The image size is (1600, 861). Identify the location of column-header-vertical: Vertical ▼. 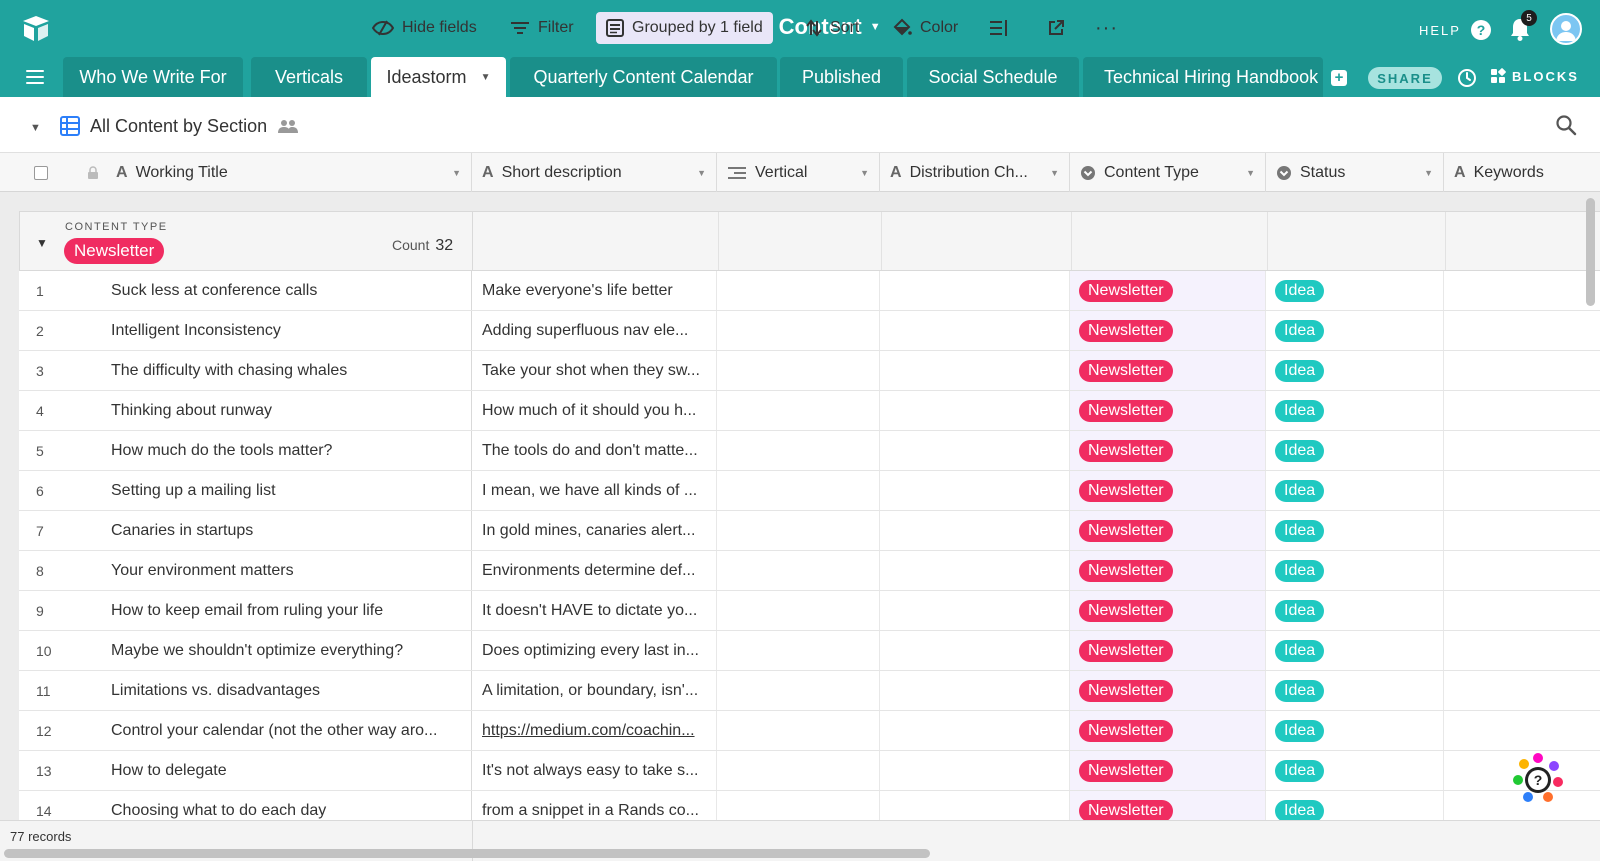
(798, 172).